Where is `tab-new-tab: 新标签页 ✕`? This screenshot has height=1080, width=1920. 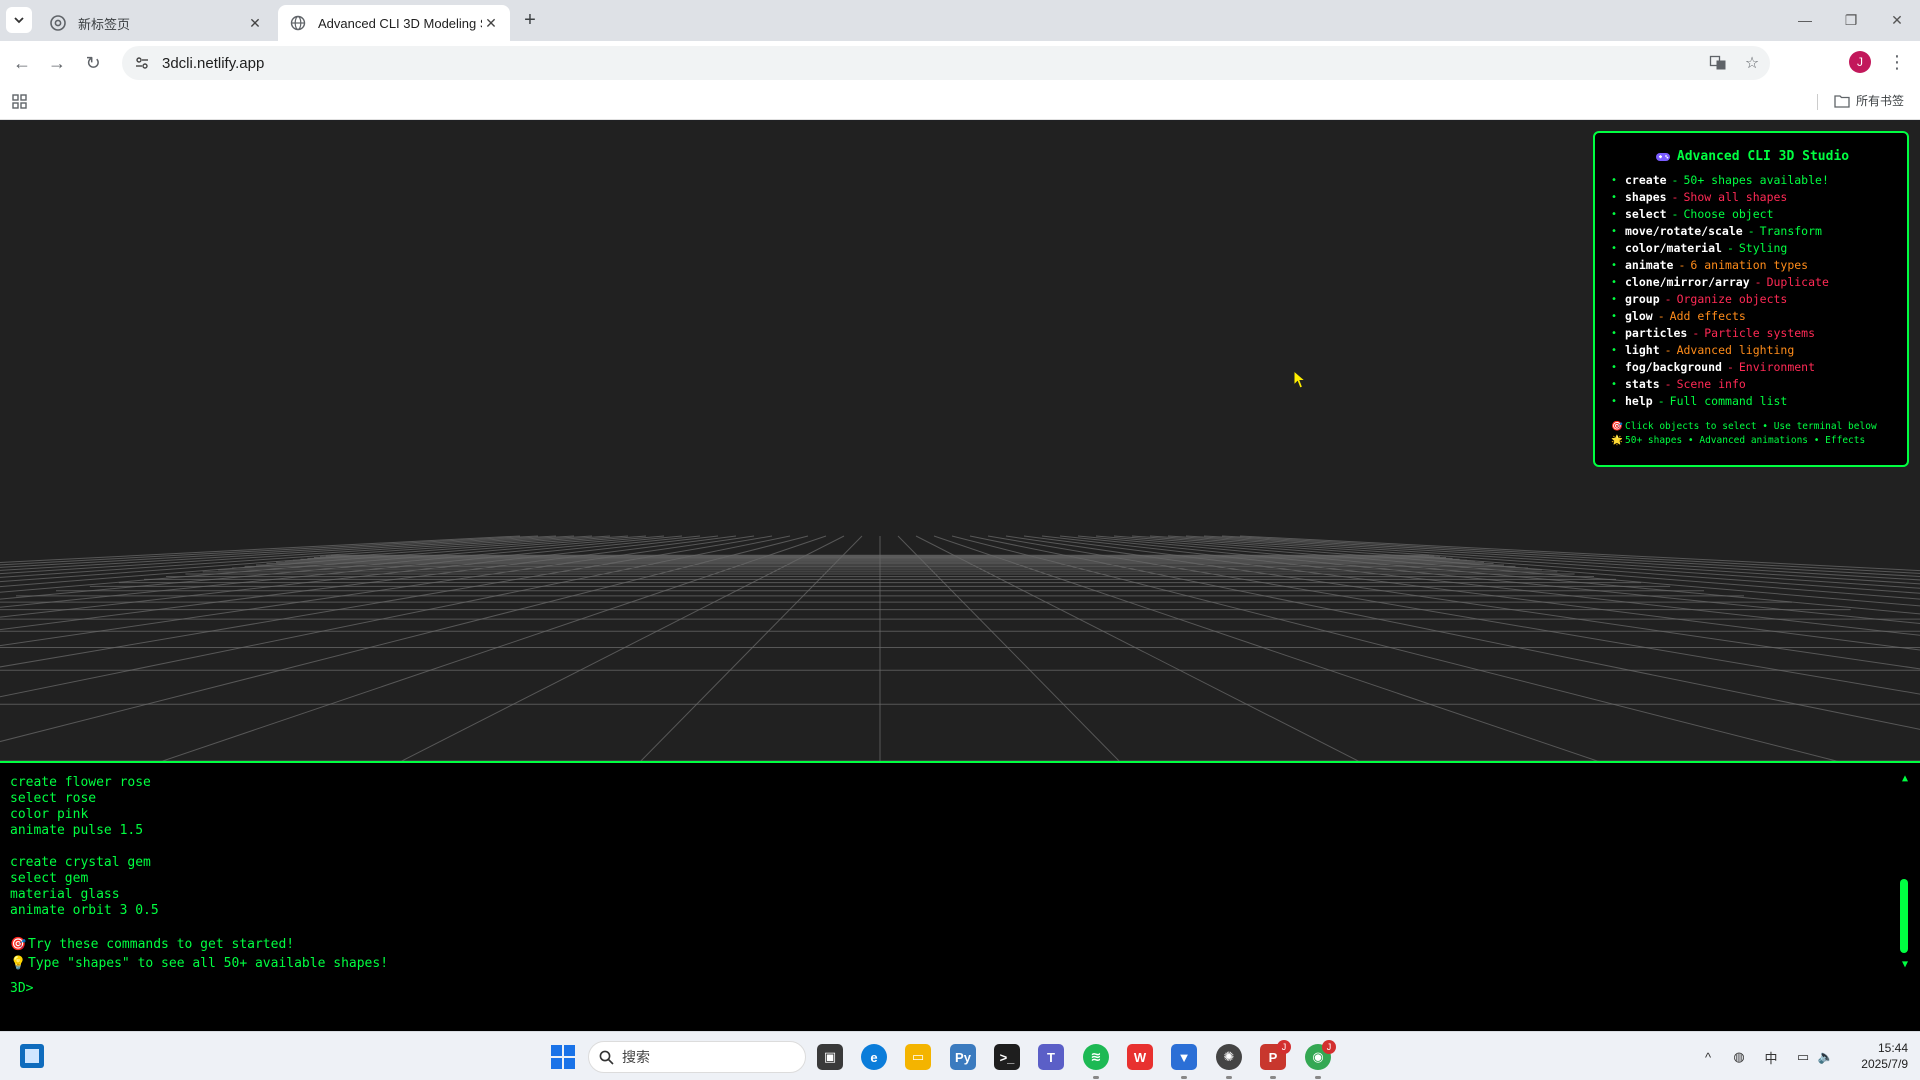
tab-new-tab: 新标签页 ✕ is located at coordinates (156, 23).